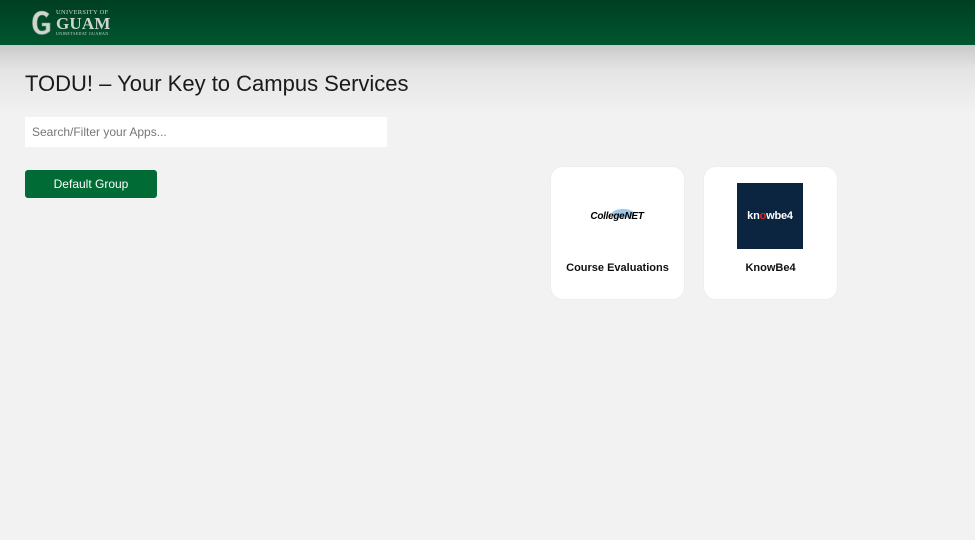  What do you see at coordinates (770, 268) in the screenshot?
I see `app-card-label: KnowBe4` at bounding box center [770, 268].